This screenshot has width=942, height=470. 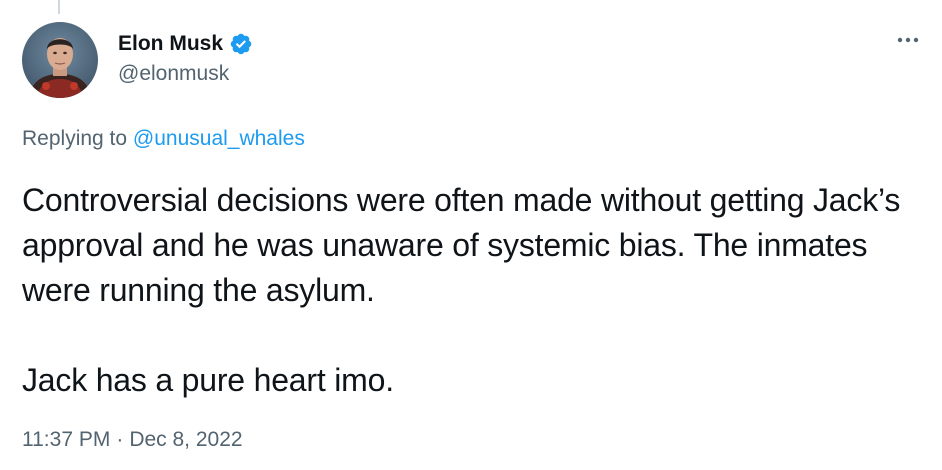 I want to click on more-options-icon, so click(x=908, y=40).